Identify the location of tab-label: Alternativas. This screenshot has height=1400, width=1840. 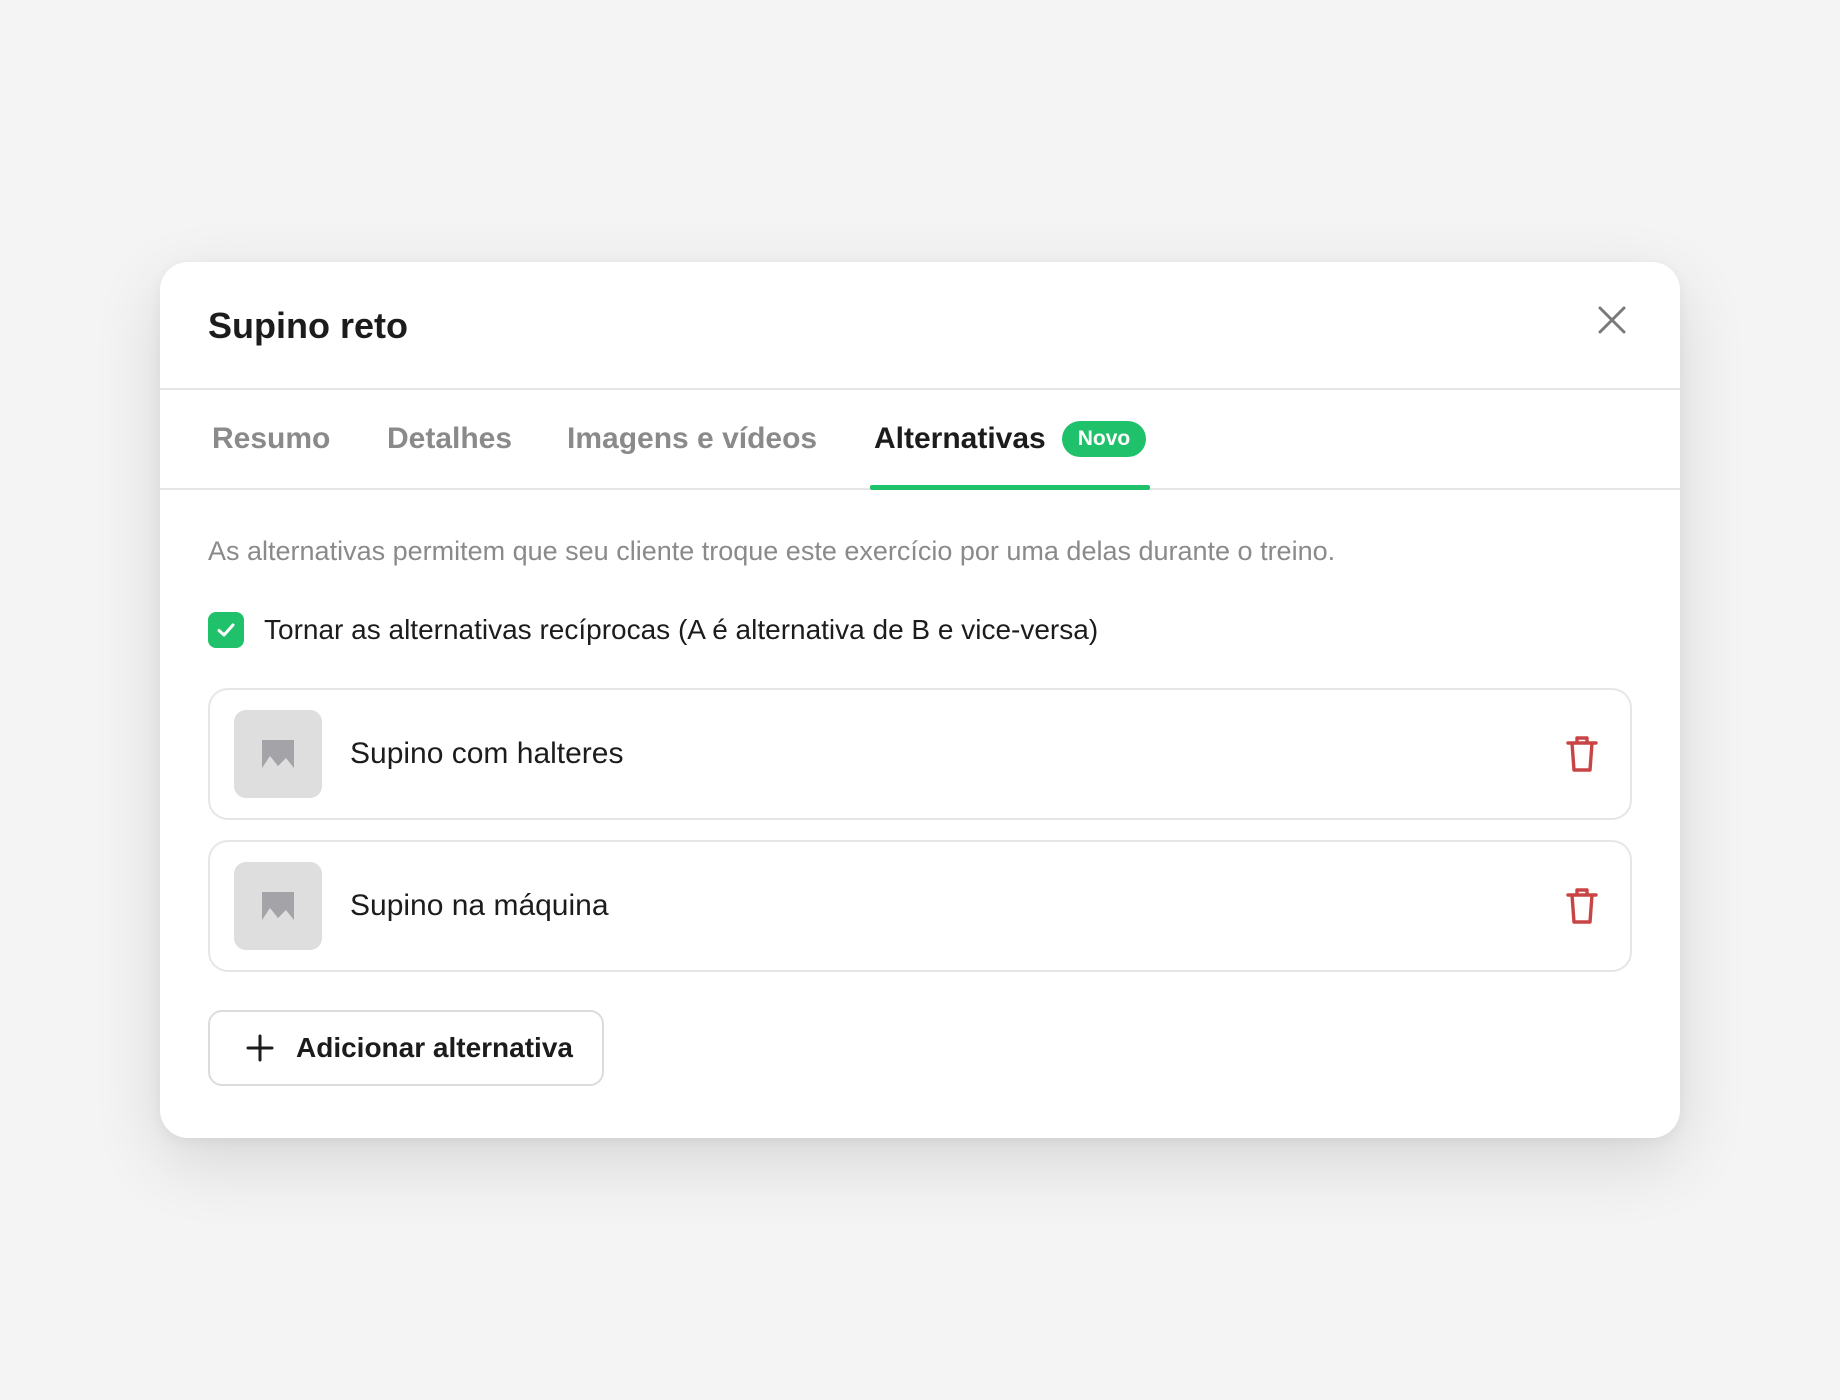
(960, 438).